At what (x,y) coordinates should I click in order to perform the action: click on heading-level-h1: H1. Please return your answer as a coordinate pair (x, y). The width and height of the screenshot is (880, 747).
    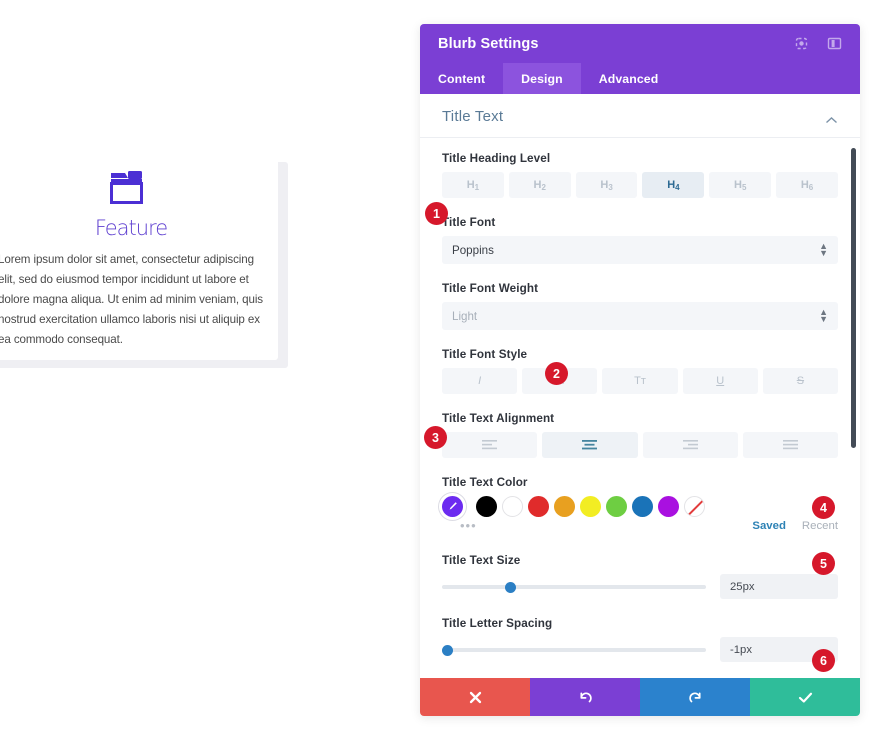
    Looking at the image, I should click on (473, 185).